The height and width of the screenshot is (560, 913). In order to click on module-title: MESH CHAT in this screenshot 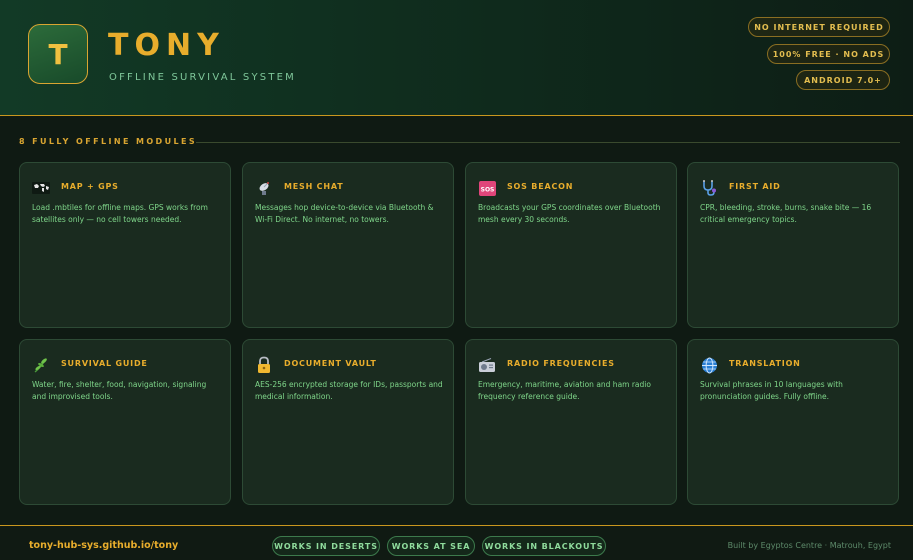, I will do `click(314, 186)`.